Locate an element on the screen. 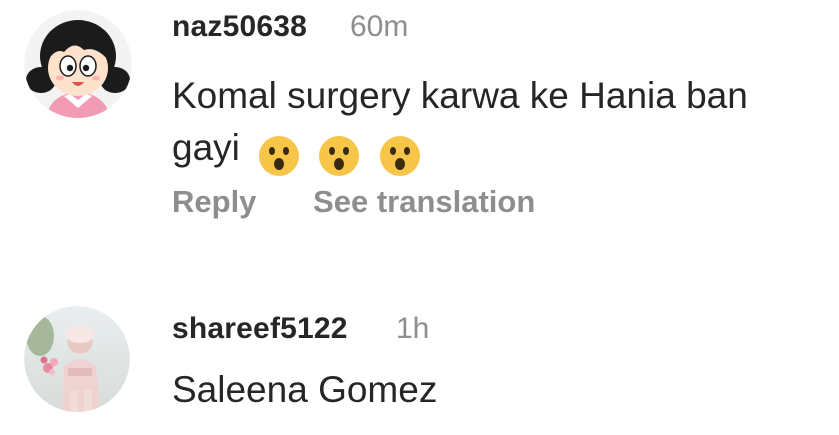 The image size is (839, 435). emoji-group is located at coordinates (343, 154).